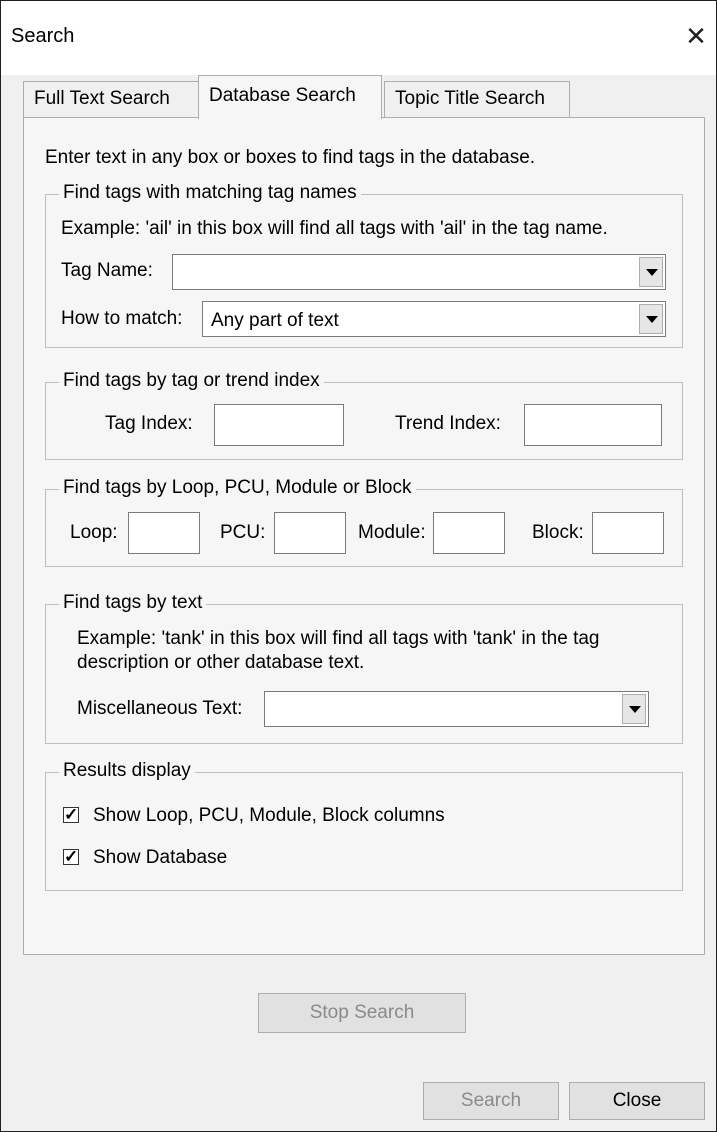 The width and height of the screenshot is (717, 1132). What do you see at coordinates (628, 533) in the screenshot?
I see `block-input` at bounding box center [628, 533].